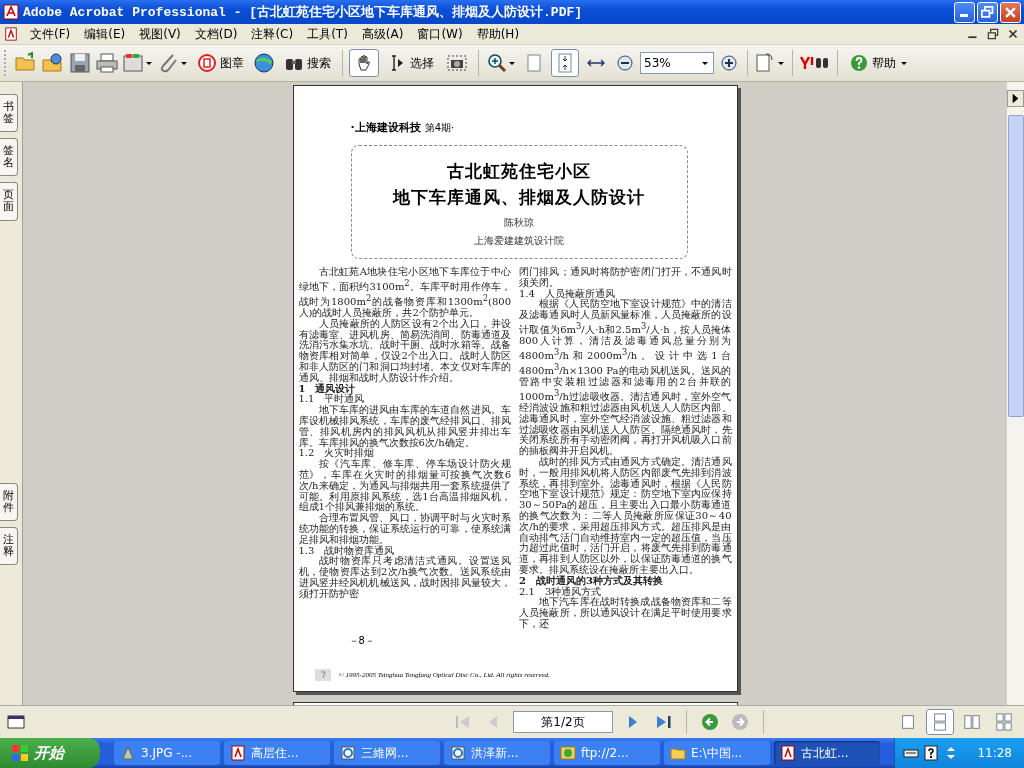  Describe the element at coordinates (625, 613) in the screenshot. I see `paragraph: 地下汽车库在战时转换成战备物资库和二等人员掩蔽所，所以通风设计在满足平时使用要求下，还` at that location.